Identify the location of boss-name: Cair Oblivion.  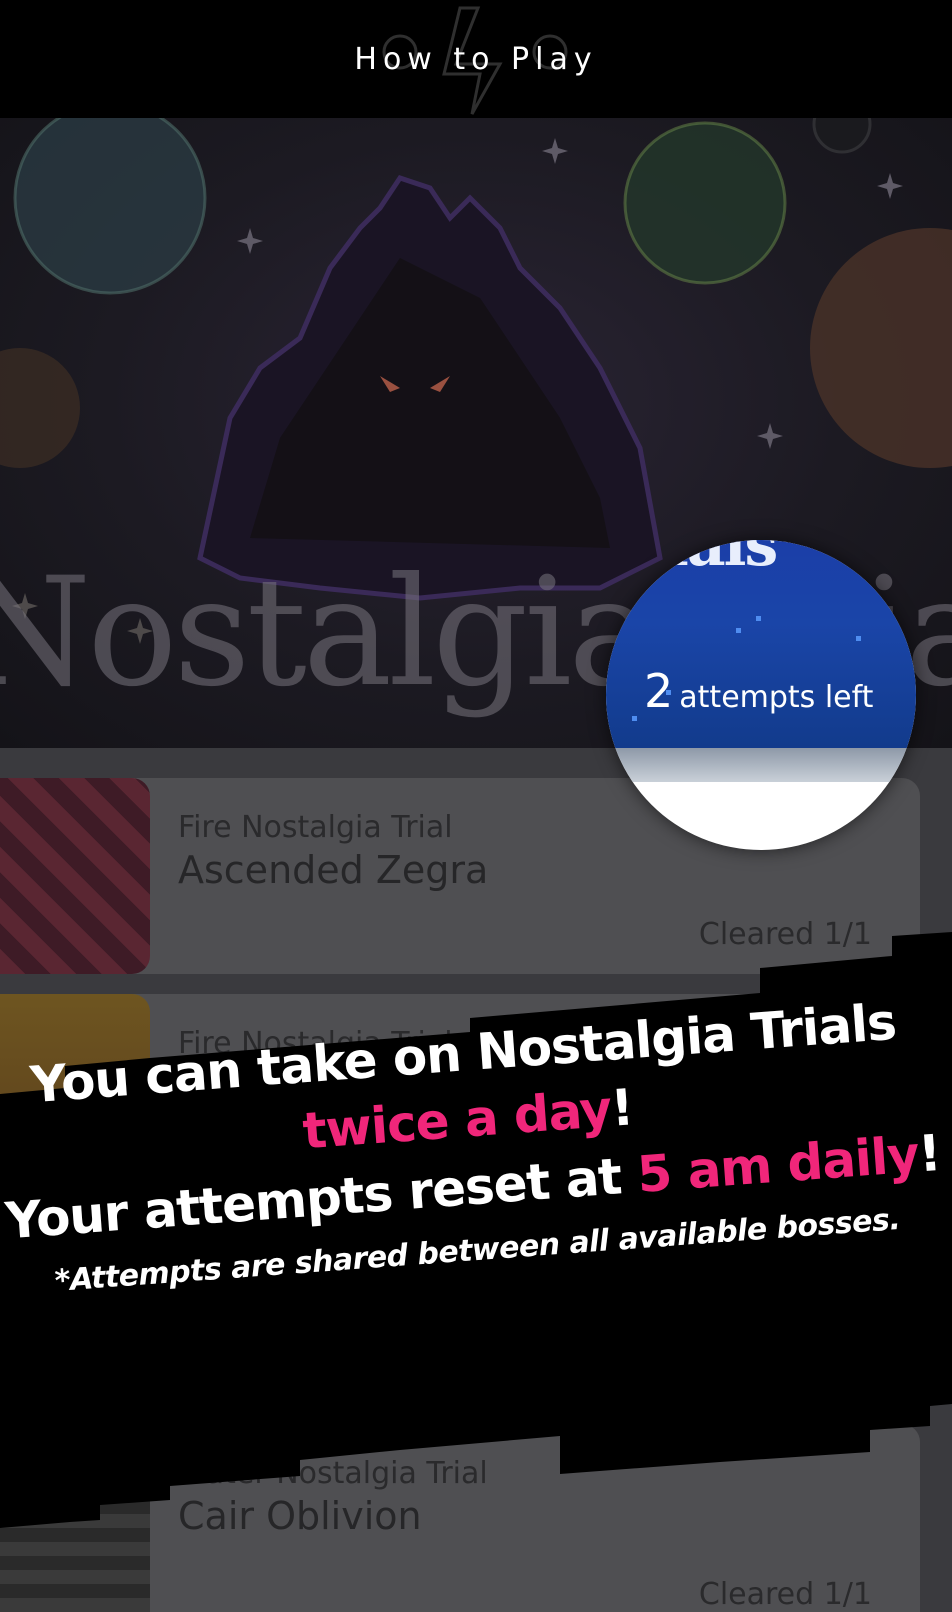
(300, 1516).